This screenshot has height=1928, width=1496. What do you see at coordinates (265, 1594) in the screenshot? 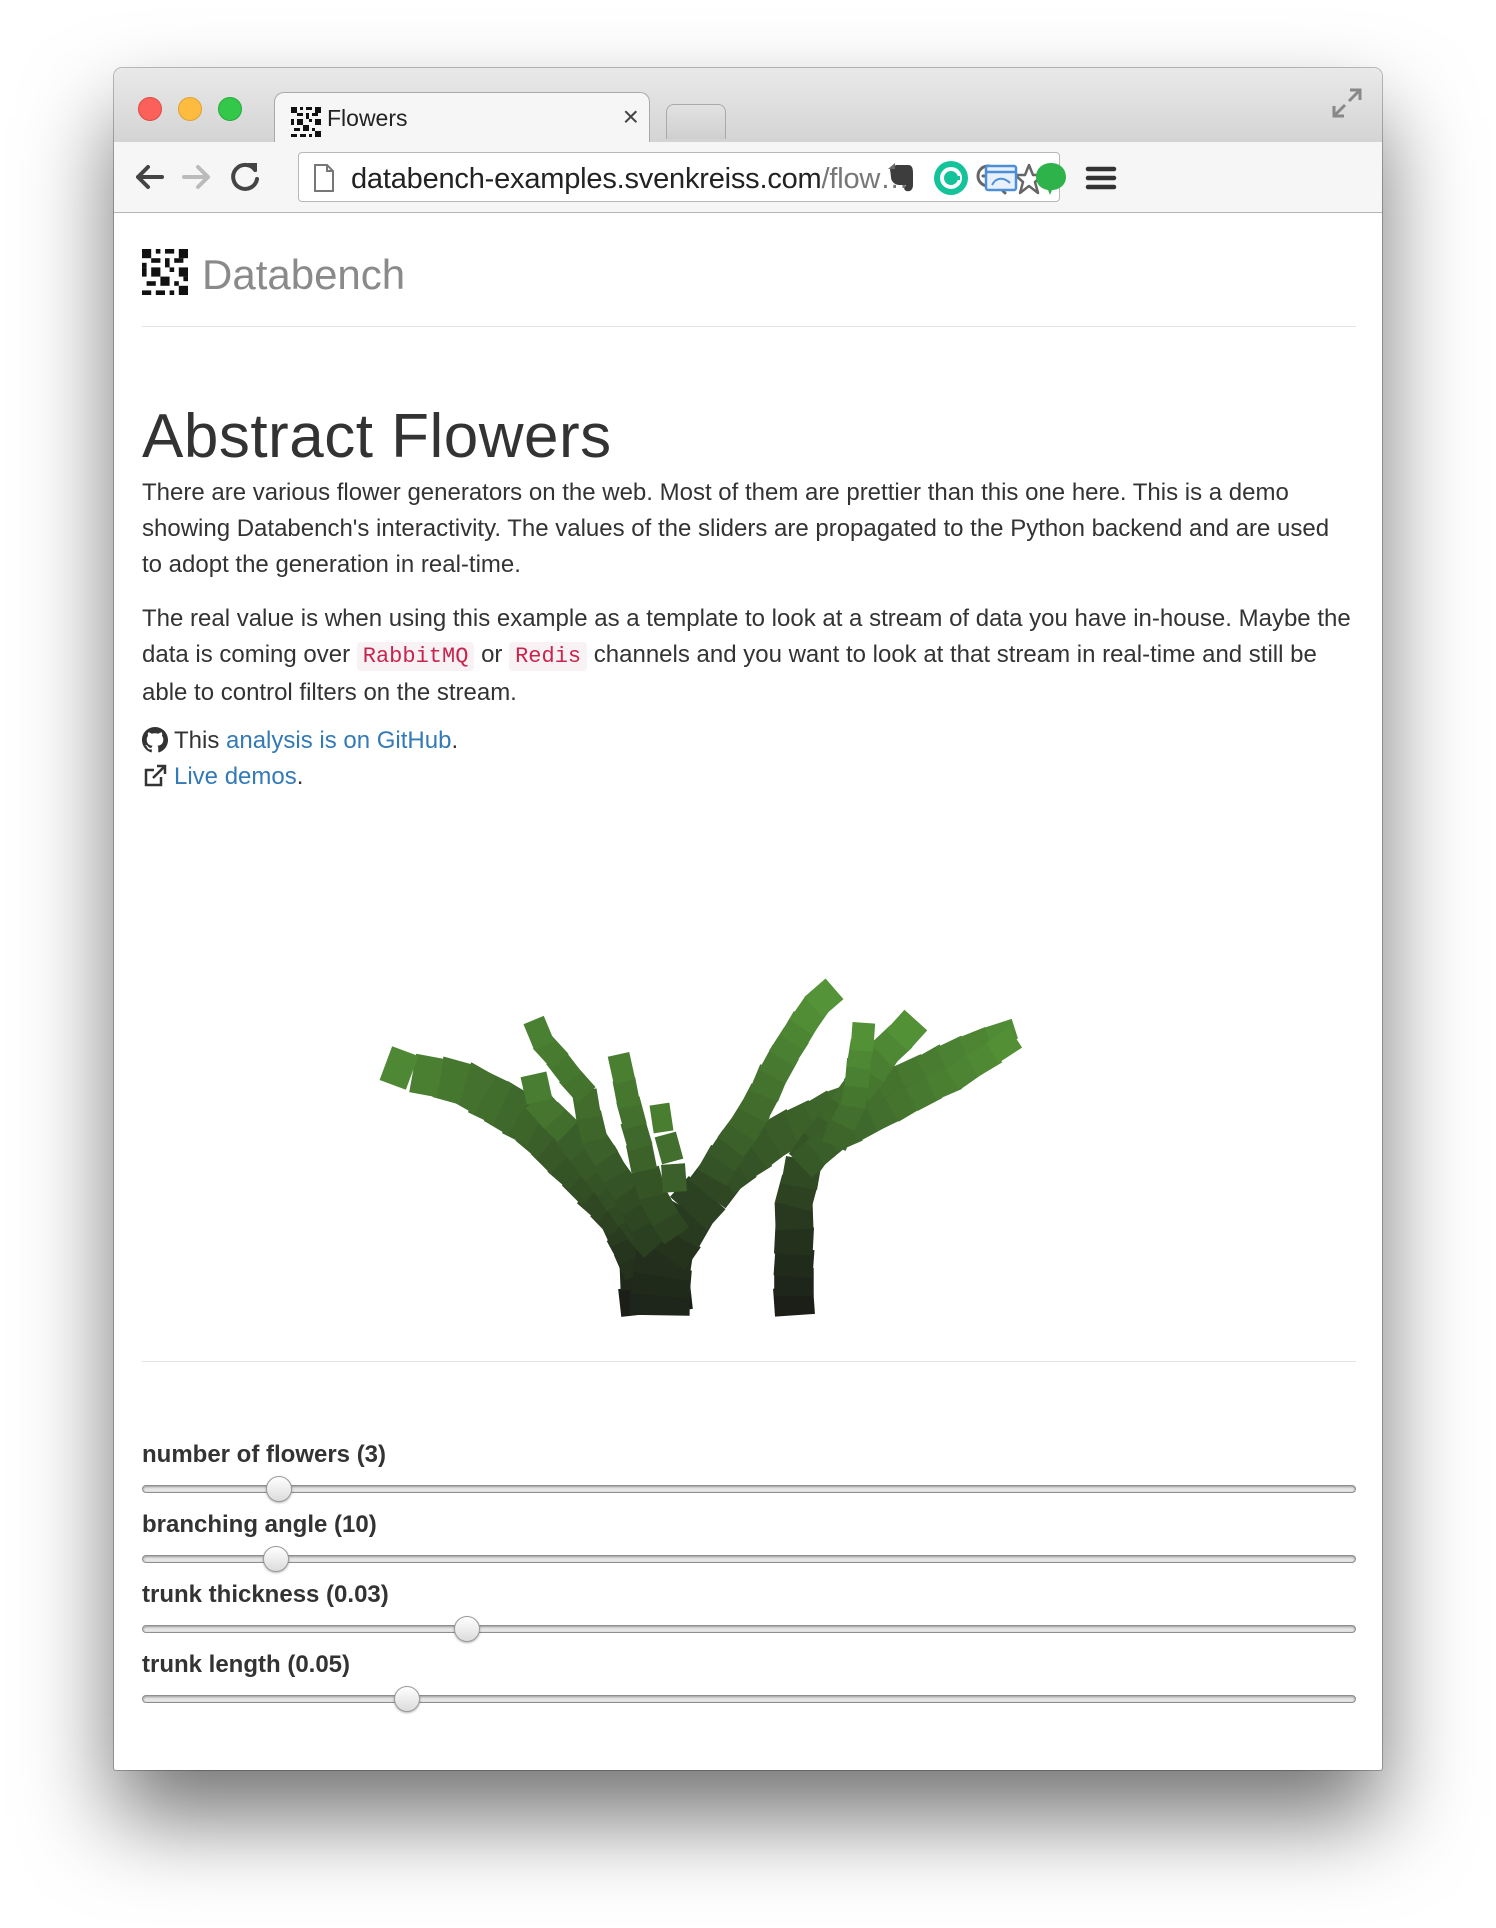
I see `slider-label: trunk thickness (0.03)` at bounding box center [265, 1594].